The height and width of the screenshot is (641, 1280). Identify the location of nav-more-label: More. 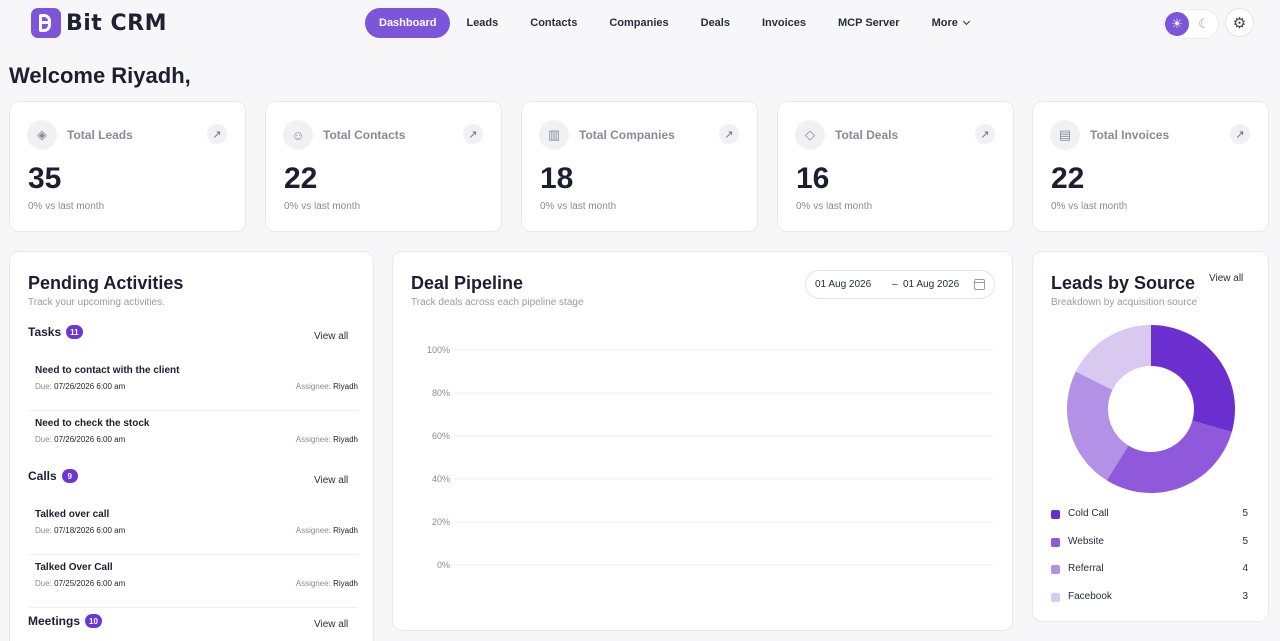
(944, 23).